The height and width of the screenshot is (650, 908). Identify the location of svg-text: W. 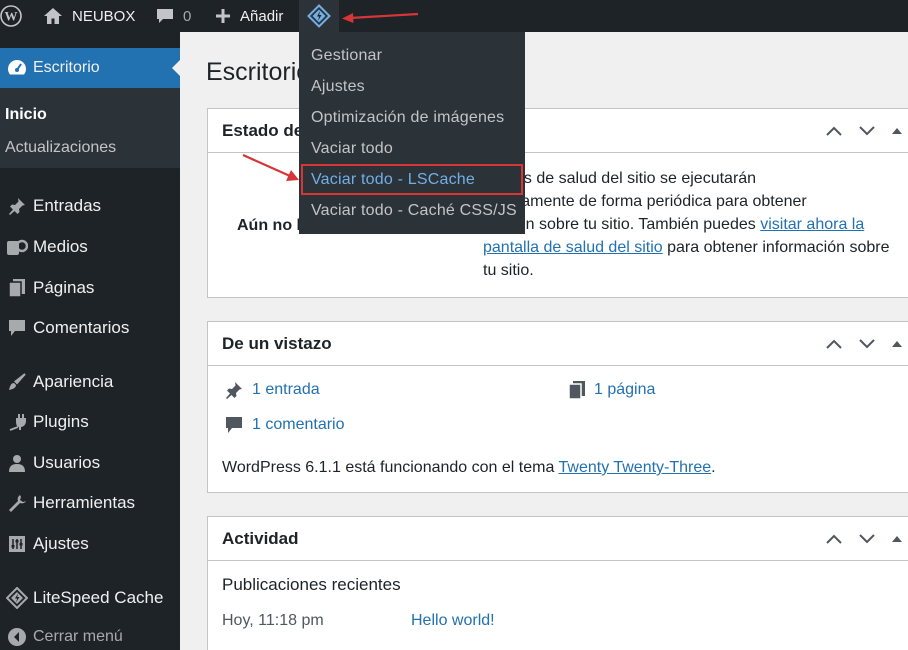
(11, 16).